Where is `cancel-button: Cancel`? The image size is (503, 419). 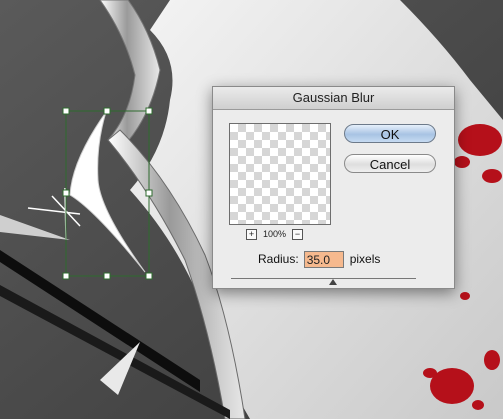
cancel-button: Cancel is located at coordinates (390, 163).